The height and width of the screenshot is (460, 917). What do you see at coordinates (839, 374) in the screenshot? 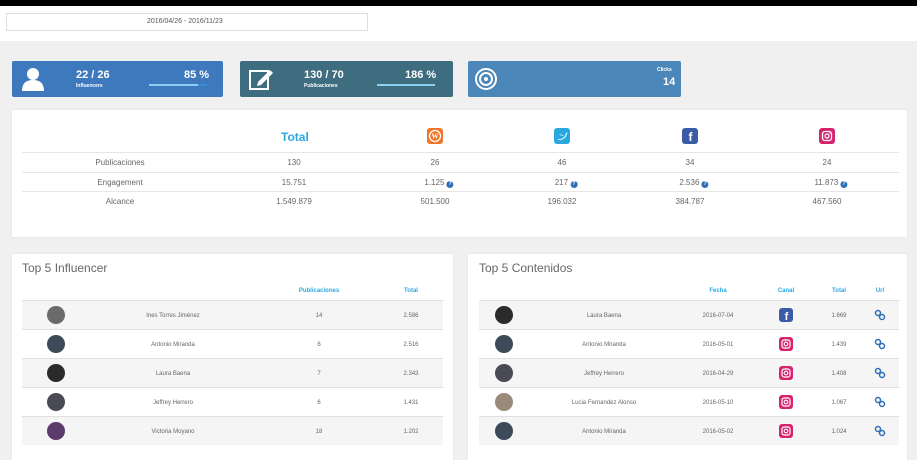
I see `total-value: 1.408` at bounding box center [839, 374].